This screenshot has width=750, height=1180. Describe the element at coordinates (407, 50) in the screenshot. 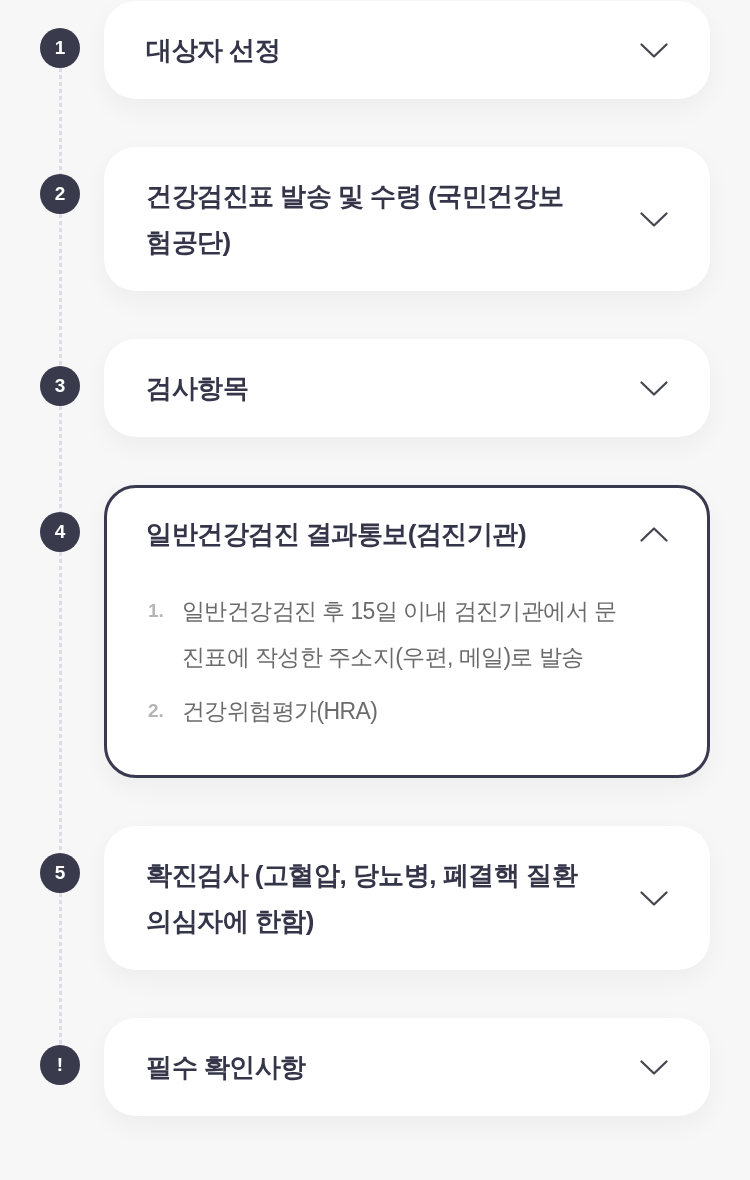

I see `accordion-header: 대상자 선정` at that location.